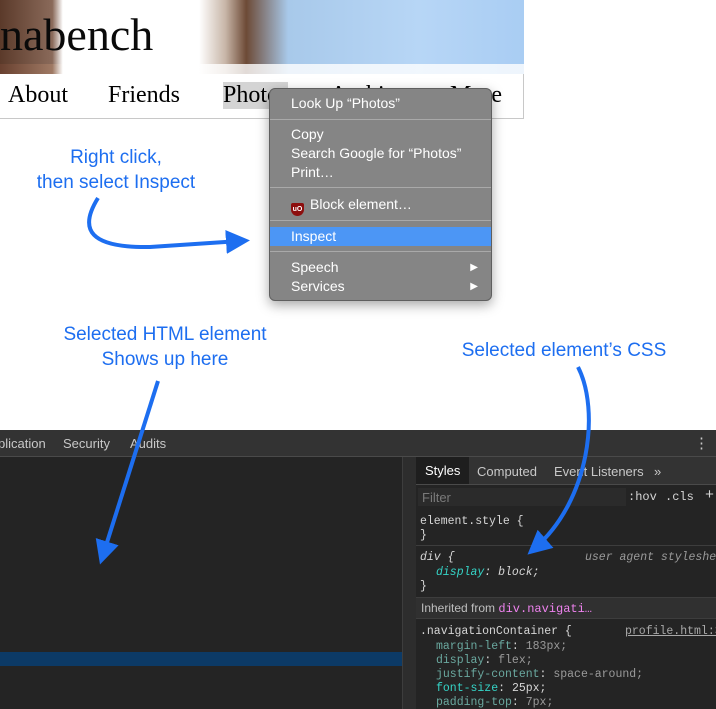  Describe the element at coordinates (519, 572) in the screenshot. I see `property-value: block;` at that location.